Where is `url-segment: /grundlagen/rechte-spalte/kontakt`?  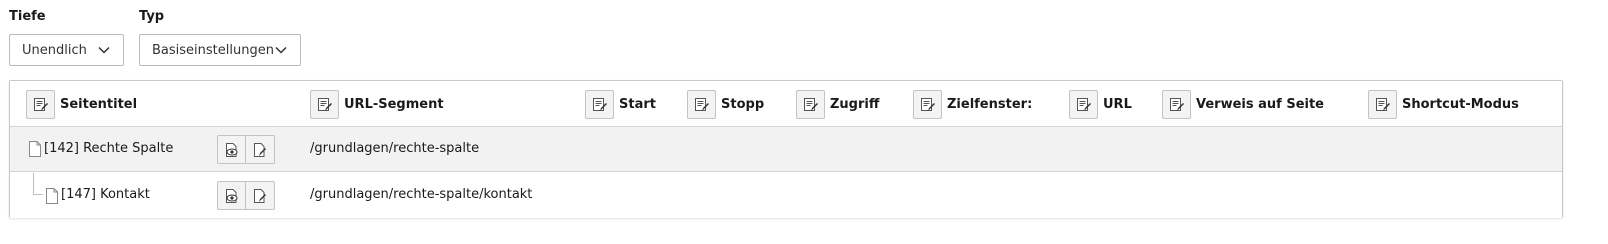 url-segment: /grundlagen/rechte-spalte/kontakt is located at coordinates (421, 194).